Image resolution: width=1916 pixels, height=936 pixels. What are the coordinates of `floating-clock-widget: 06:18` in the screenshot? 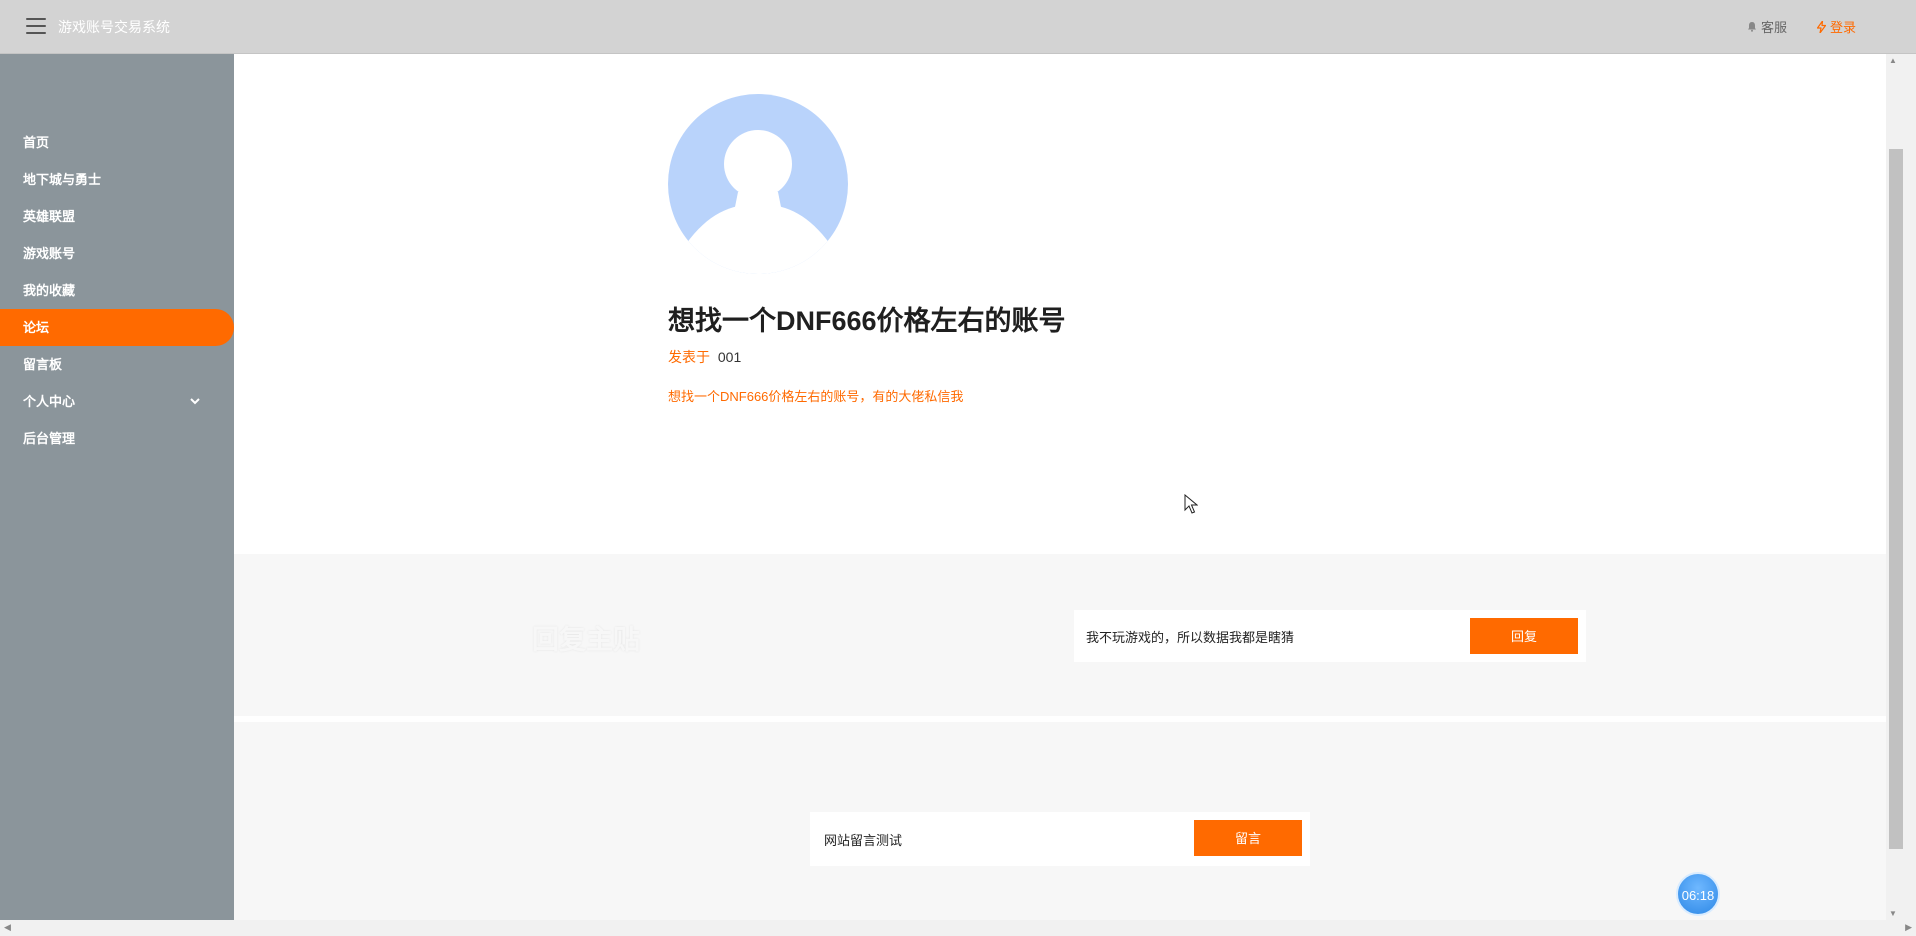 It's located at (1698, 894).